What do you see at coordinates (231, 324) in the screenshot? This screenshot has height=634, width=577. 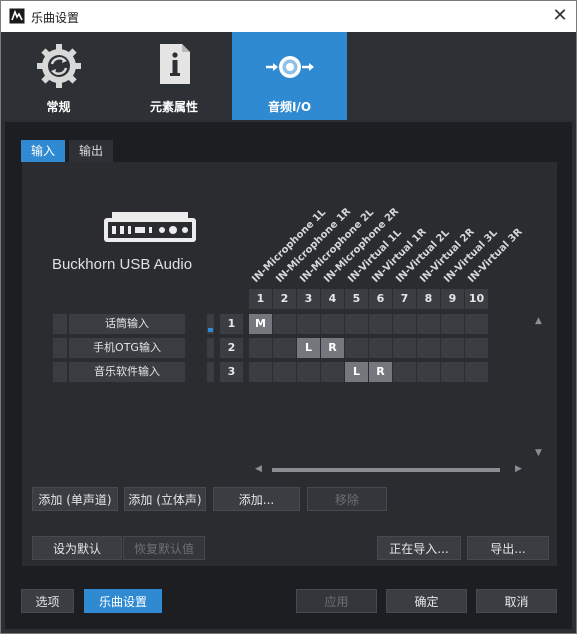 I see `input-number: 1` at bounding box center [231, 324].